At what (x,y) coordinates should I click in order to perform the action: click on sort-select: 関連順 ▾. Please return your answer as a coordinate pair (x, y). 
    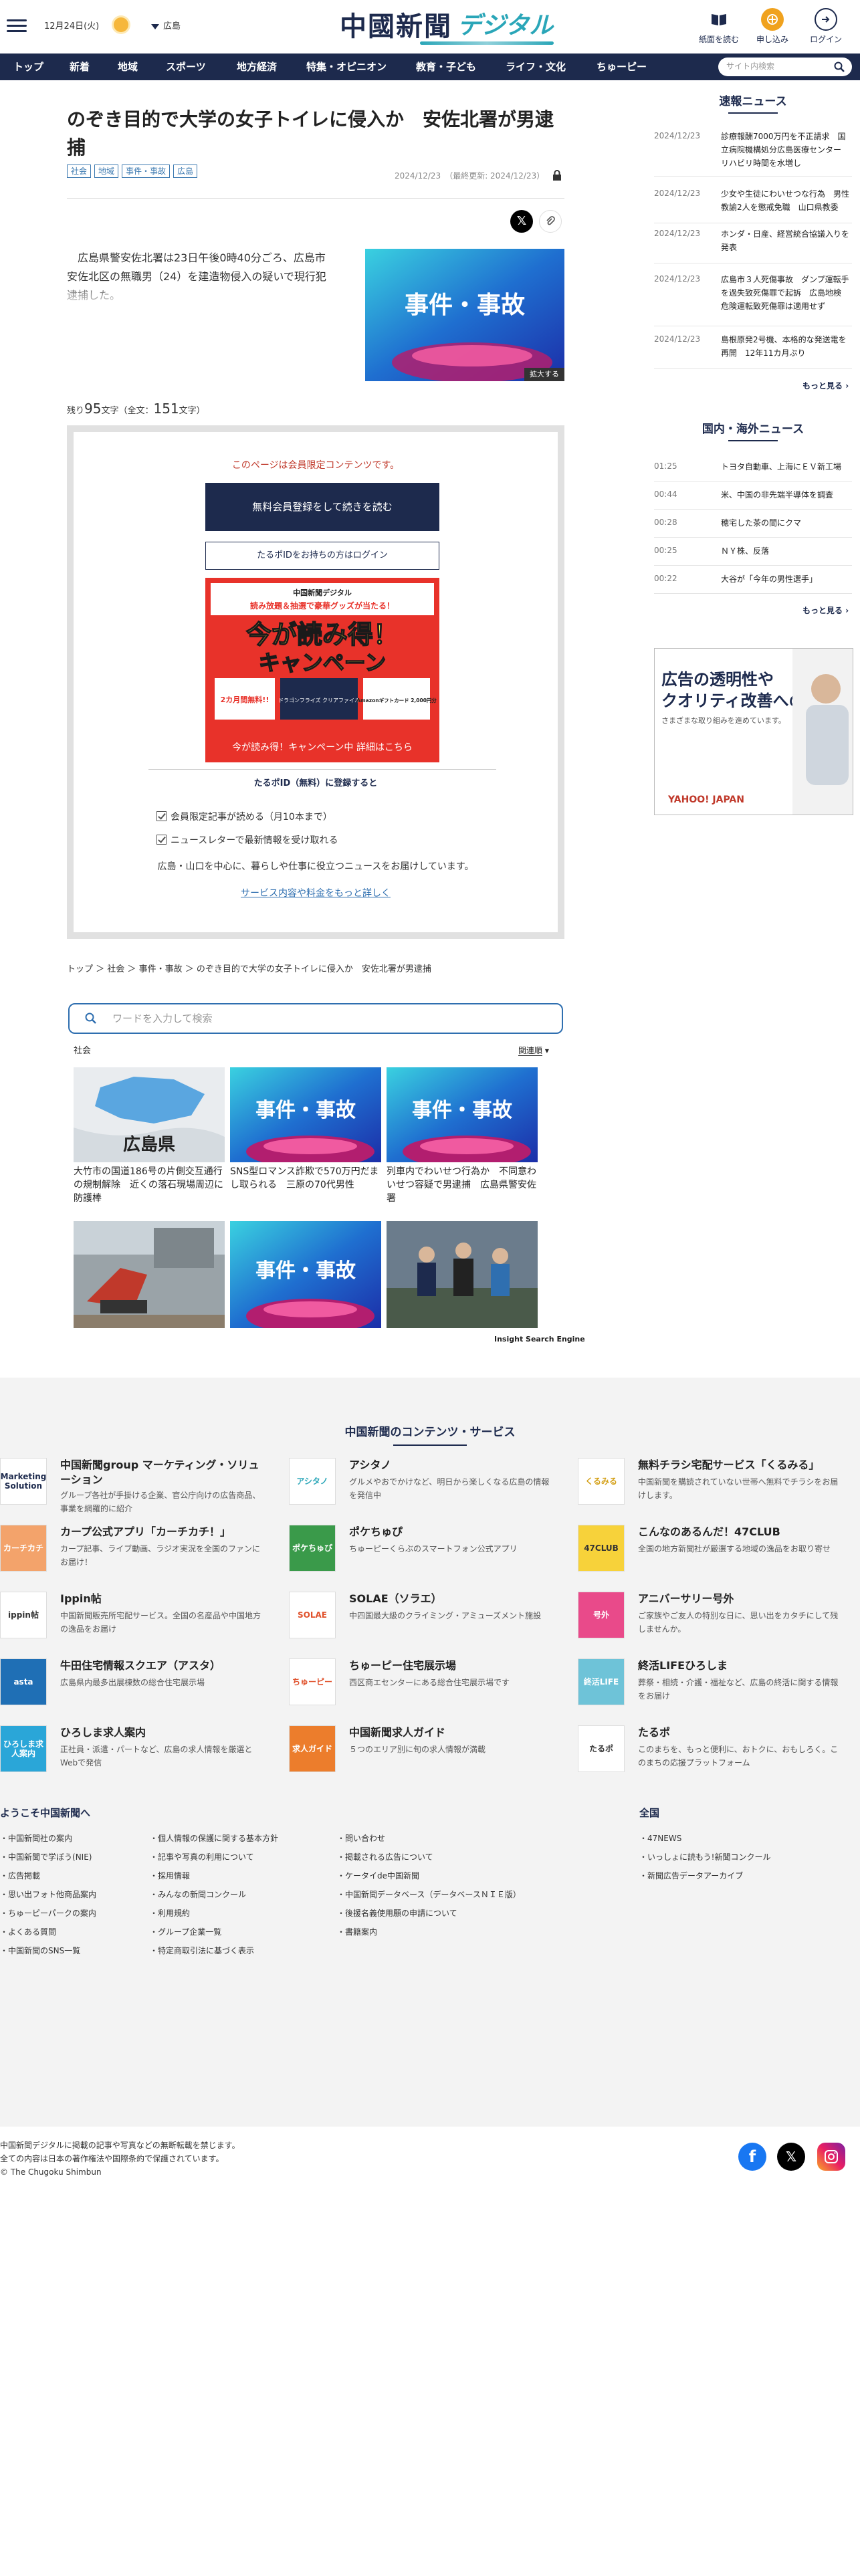
    Looking at the image, I should click on (533, 1051).